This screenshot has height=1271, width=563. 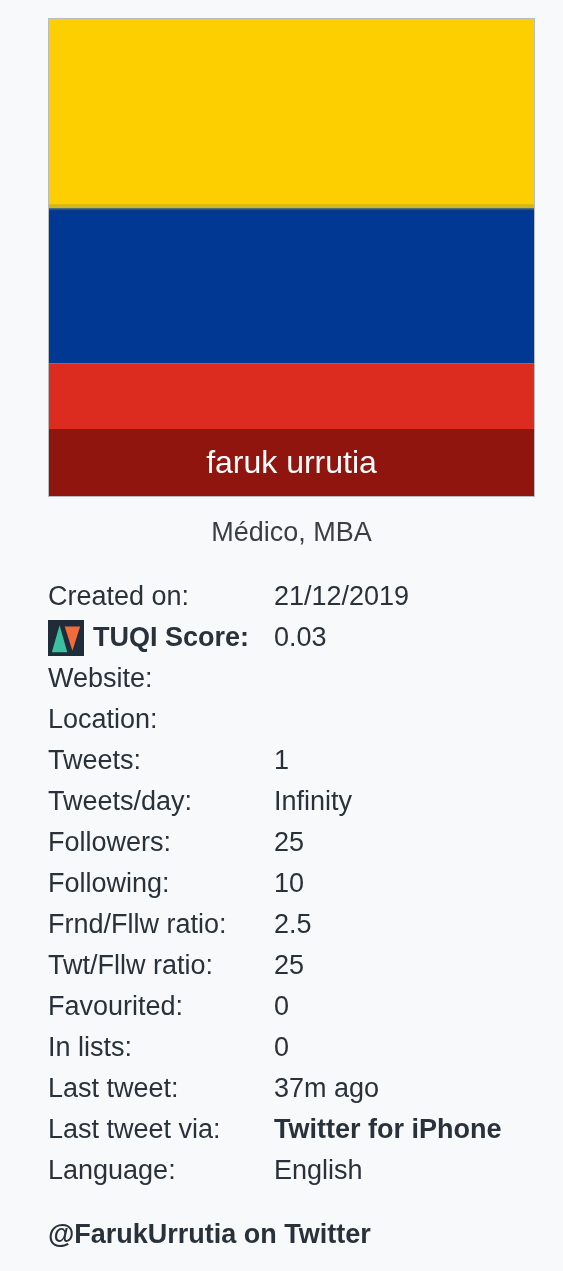 I want to click on stat-label: Last tweet:, so click(x=113, y=1088).